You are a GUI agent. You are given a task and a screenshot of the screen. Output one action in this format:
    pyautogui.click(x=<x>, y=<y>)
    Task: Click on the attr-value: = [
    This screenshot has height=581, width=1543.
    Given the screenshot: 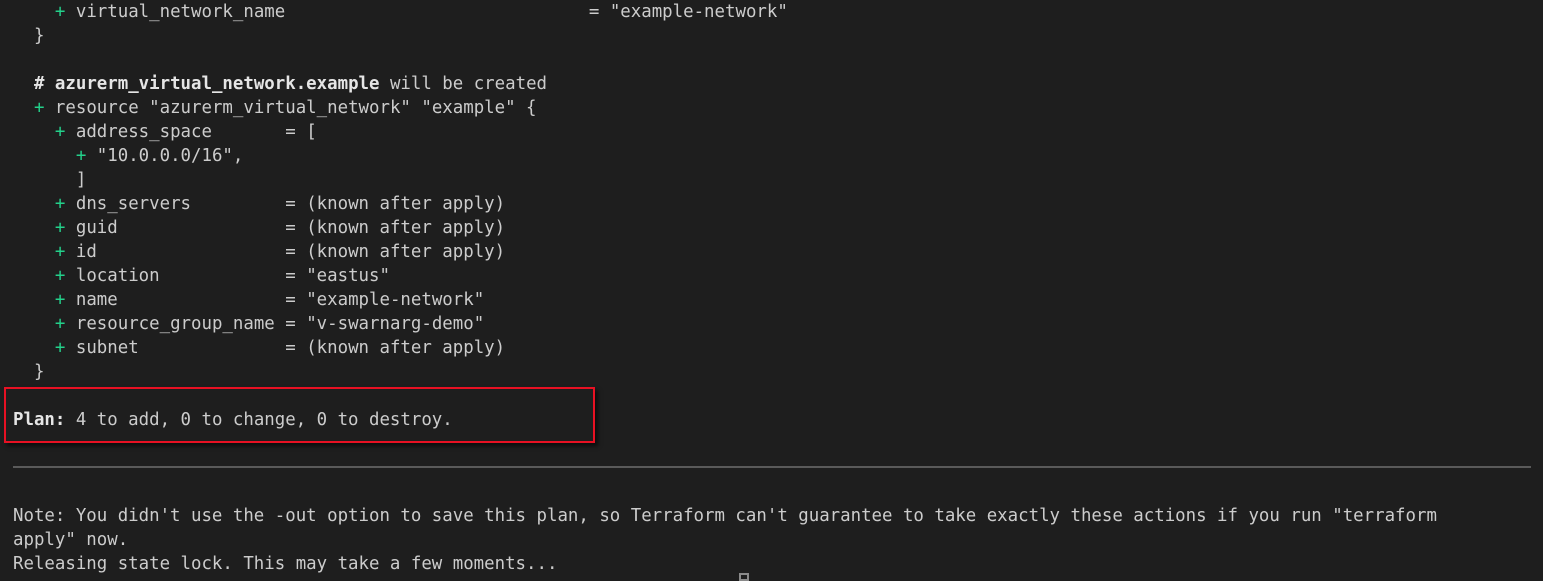 What is the action you would take?
    pyautogui.click(x=301, y=132)
    